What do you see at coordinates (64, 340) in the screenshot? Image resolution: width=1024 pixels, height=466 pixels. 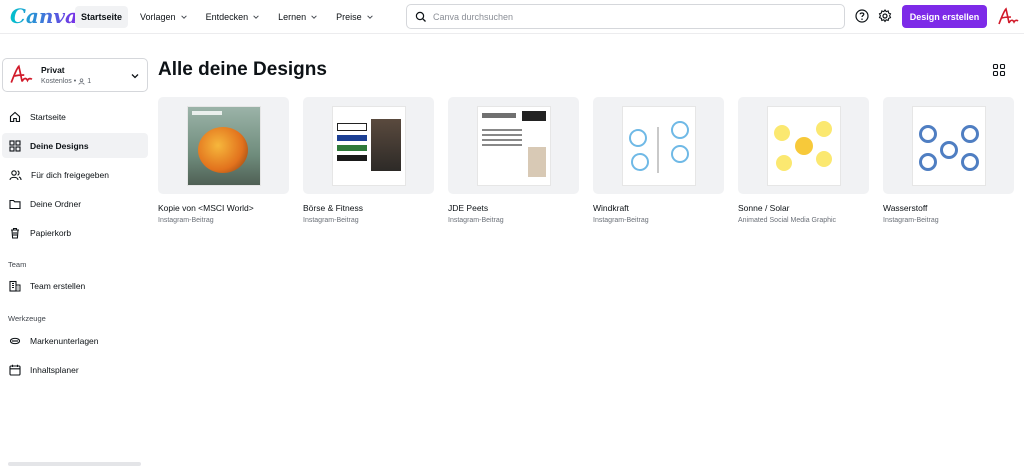 I see `sidebar-item-label: Markenunterlagen` at bounding box center [64, 340].